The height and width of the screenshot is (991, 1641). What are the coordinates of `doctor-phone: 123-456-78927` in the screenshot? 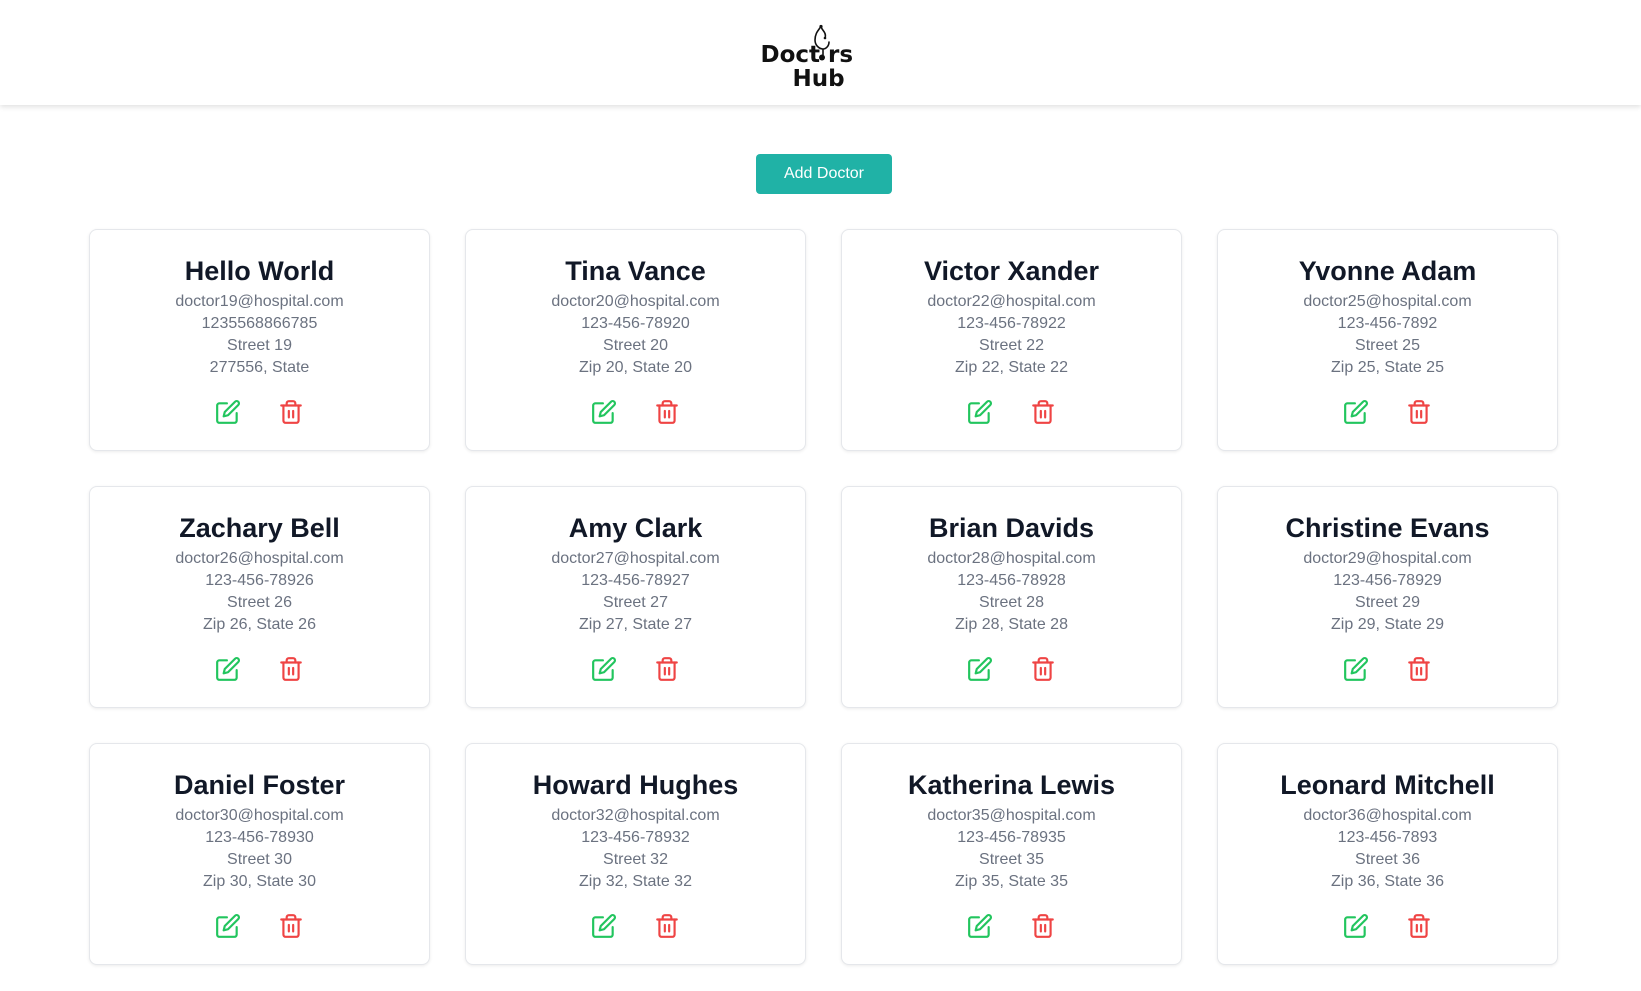 It's located at (635, 580).